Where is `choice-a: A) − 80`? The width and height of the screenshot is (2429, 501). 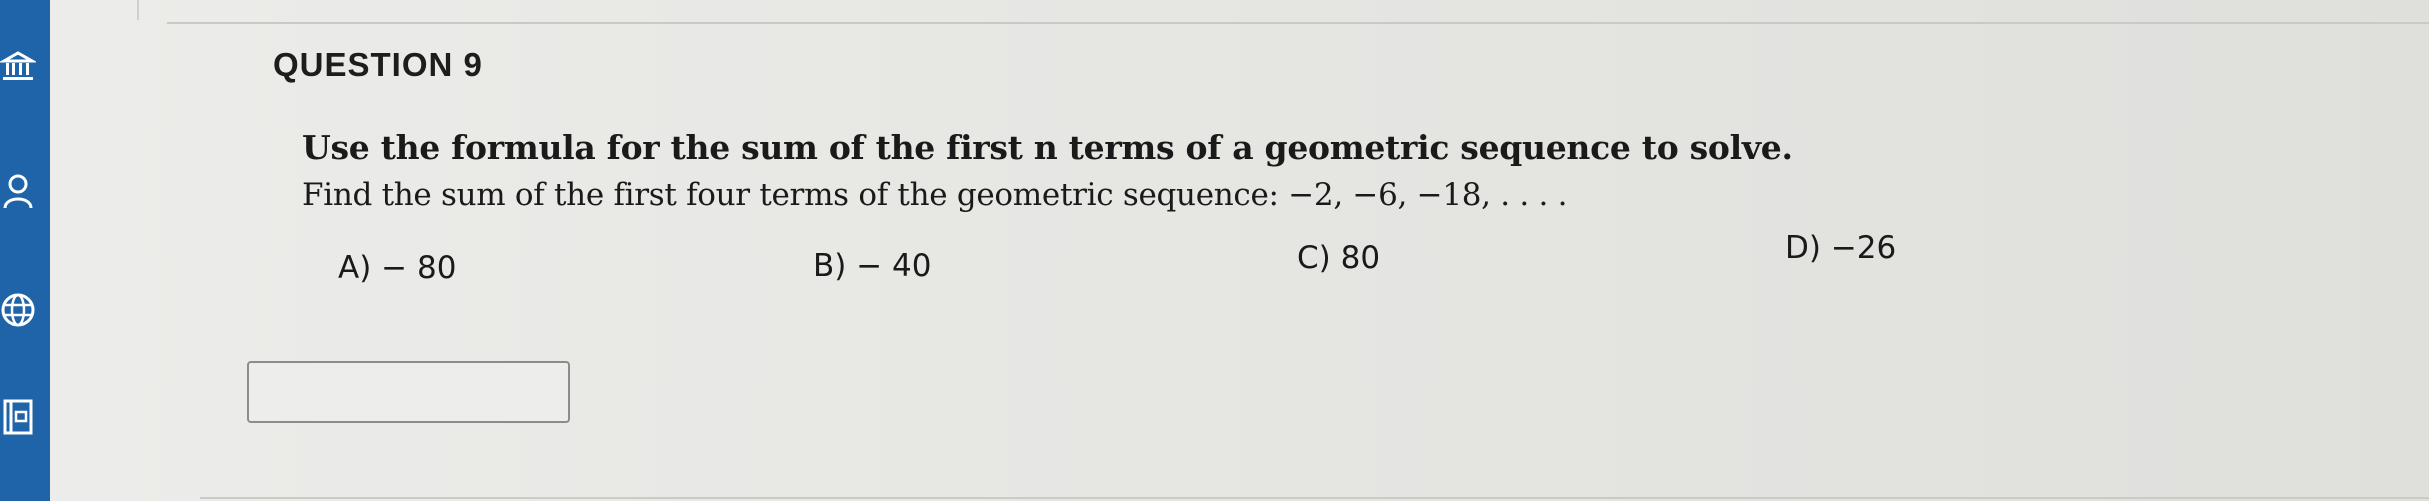
choice-a: A) − 80 is located at coordinates (397, 268).